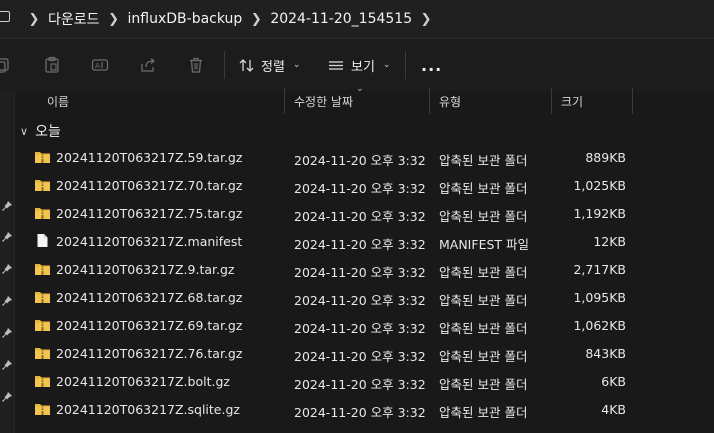  What do you see at coordinates (149, 353) in the screenshot?
I see `file-name: 20241120T063217Z.76.tar.gz` at bounding box center [149, 353].